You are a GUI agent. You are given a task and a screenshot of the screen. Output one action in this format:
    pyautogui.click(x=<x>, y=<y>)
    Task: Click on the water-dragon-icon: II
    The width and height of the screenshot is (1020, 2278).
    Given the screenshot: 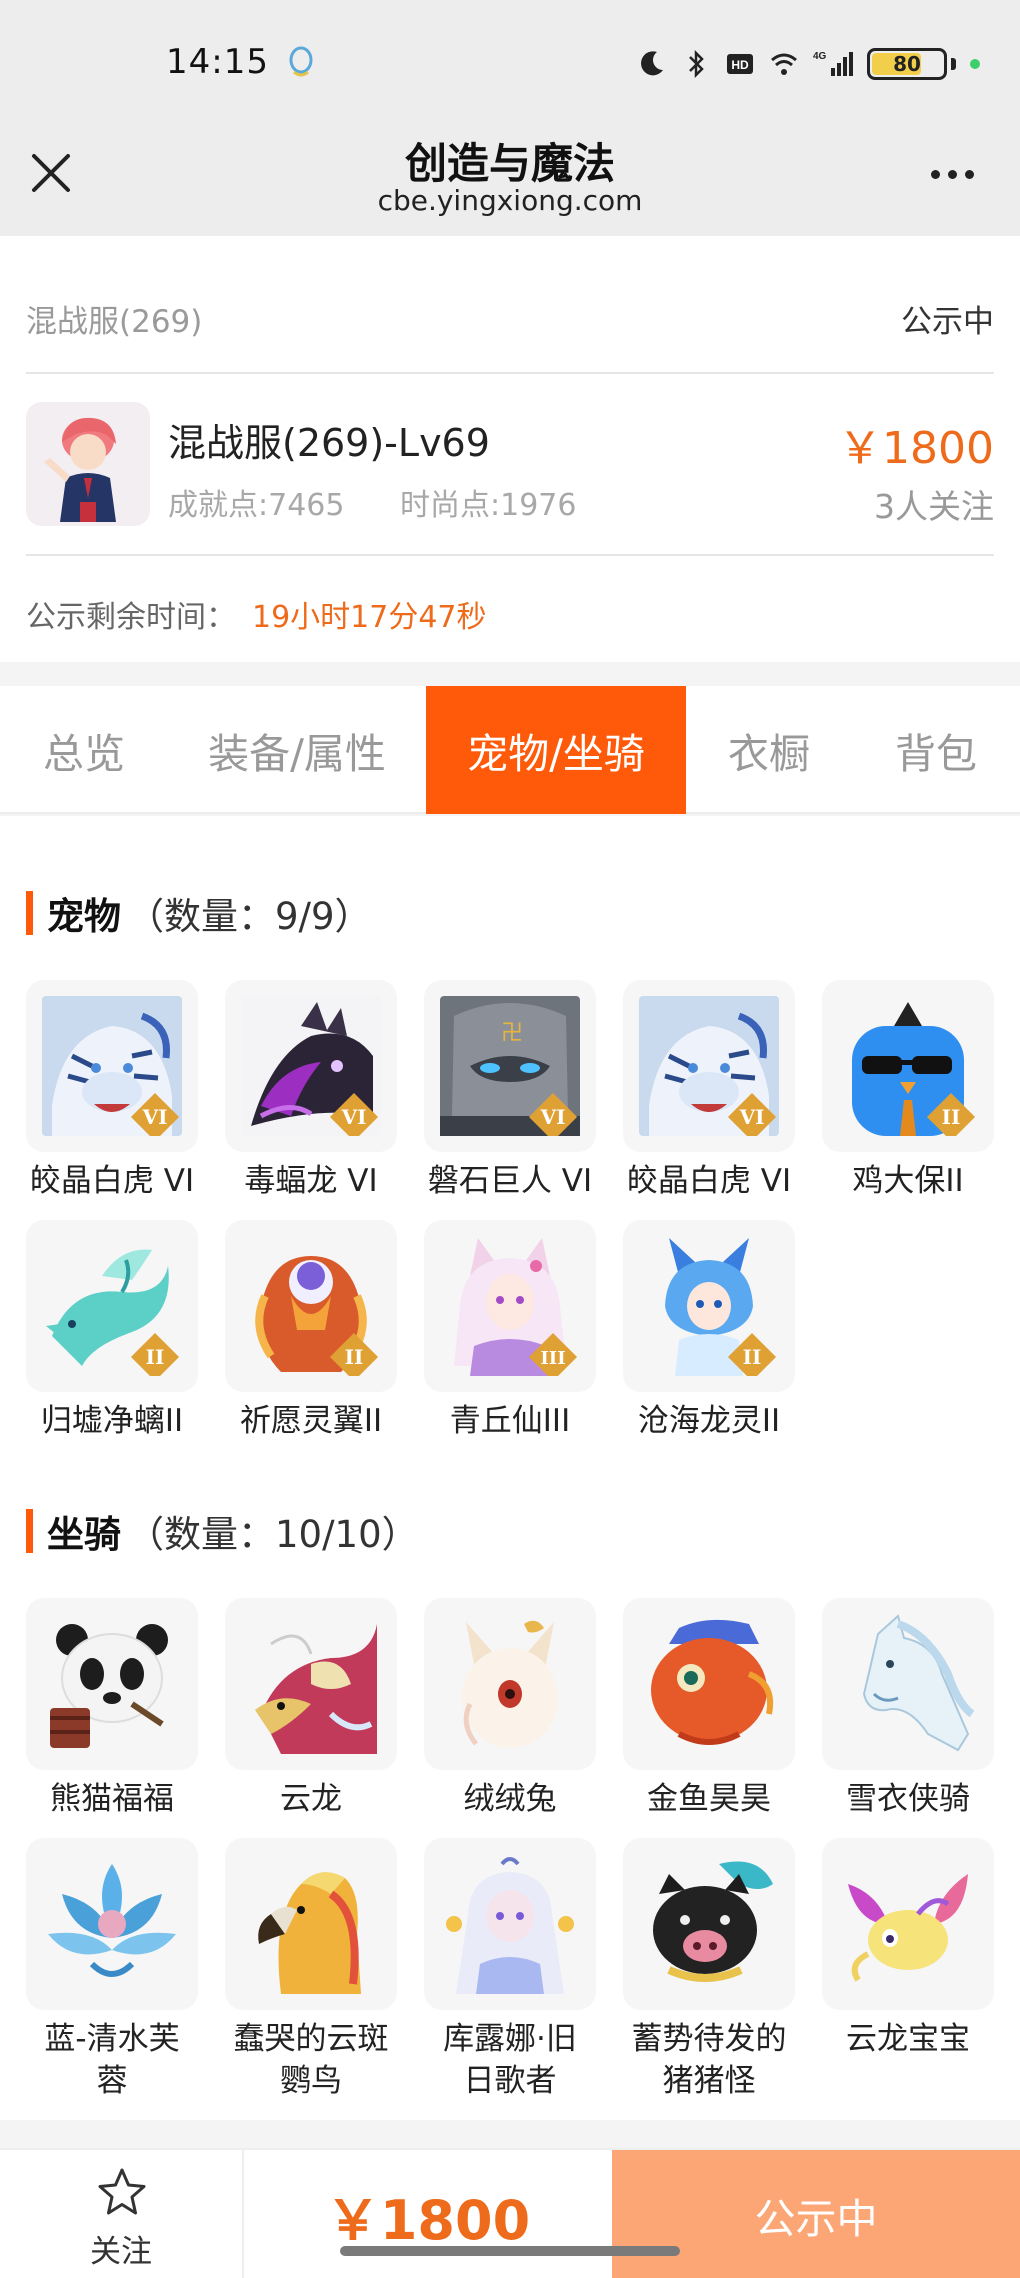 What is the action you would take?
    pyautogui.click(x=112, y=1306)
    